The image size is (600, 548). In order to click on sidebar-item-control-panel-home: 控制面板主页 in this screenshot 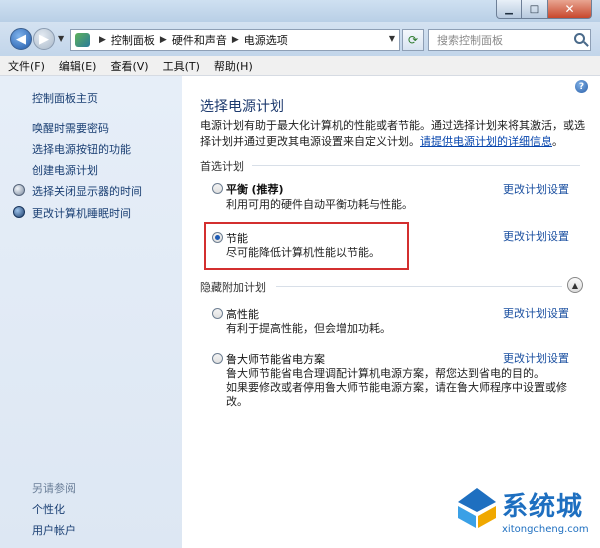, I will do `click(65, 98)`.